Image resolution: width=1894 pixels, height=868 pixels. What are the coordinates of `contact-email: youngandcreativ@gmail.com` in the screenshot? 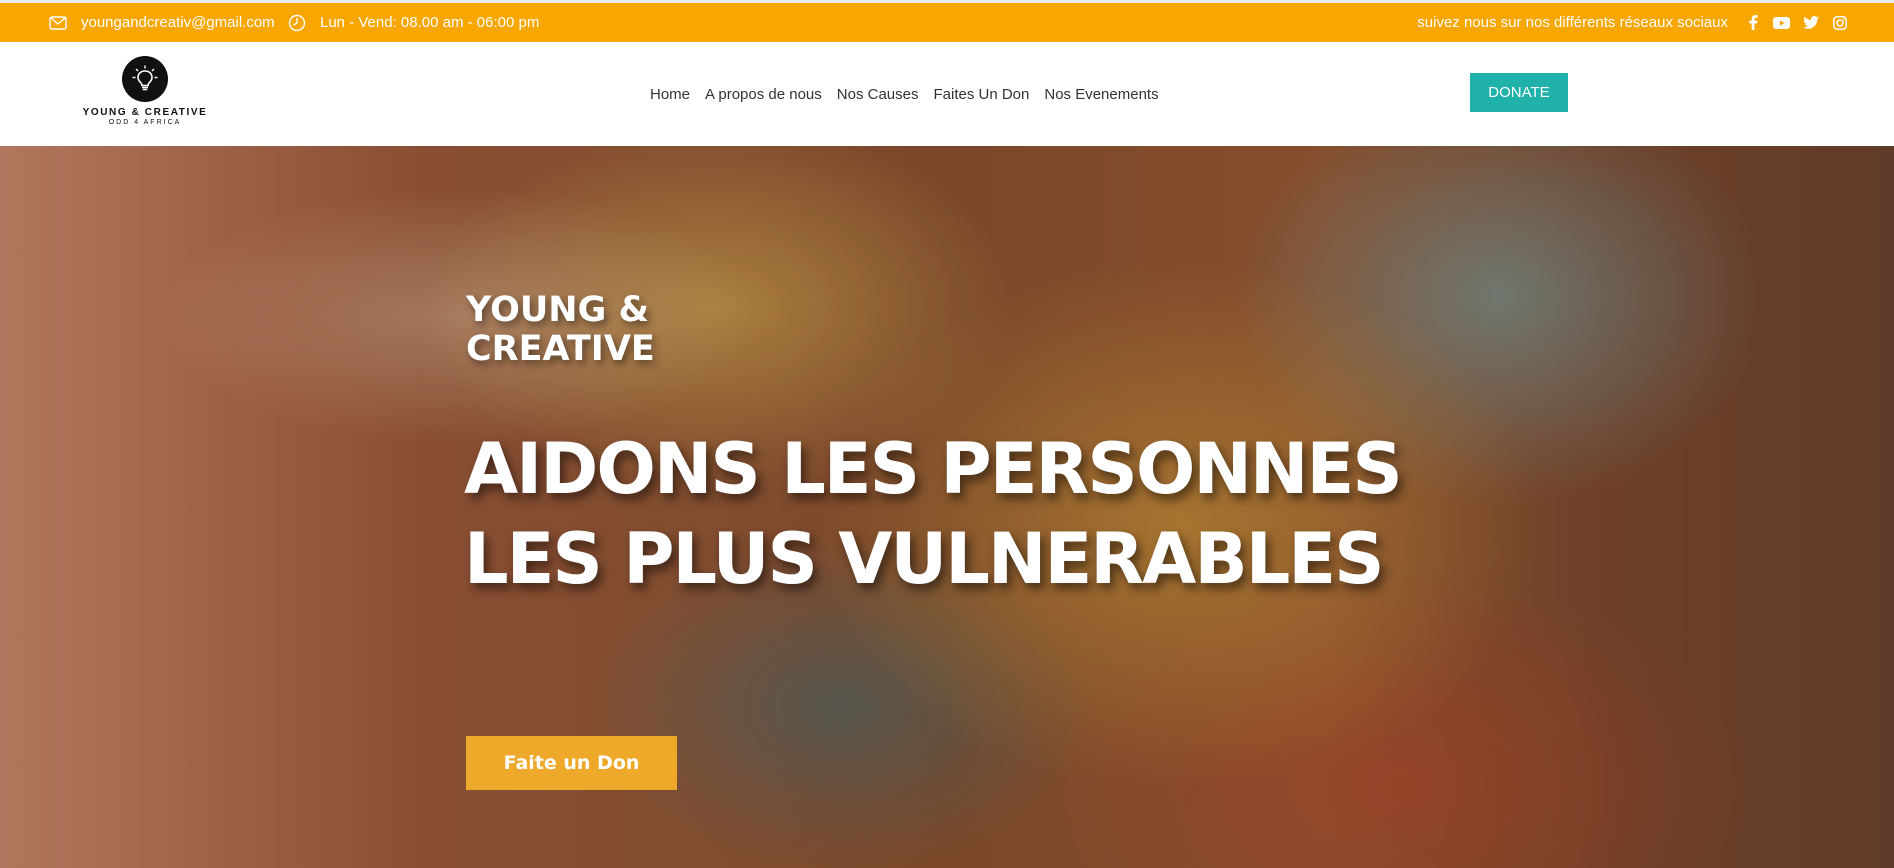 It's located at (162, 22).